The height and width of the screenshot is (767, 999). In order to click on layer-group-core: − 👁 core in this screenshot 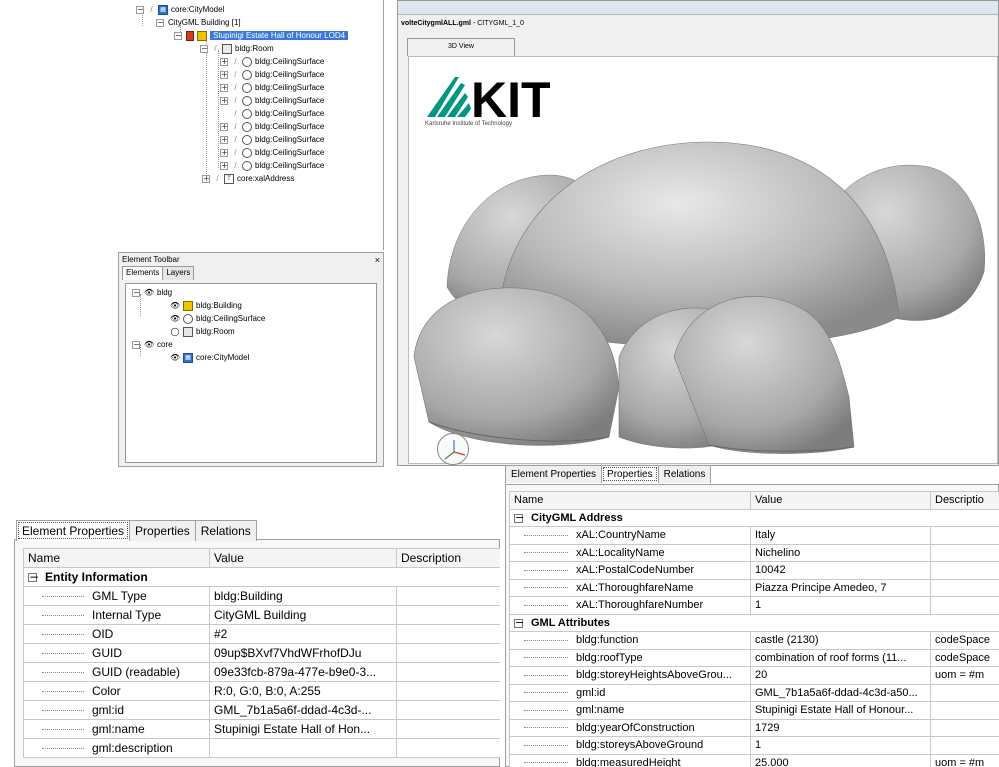, I will do `click(152, 344)`.